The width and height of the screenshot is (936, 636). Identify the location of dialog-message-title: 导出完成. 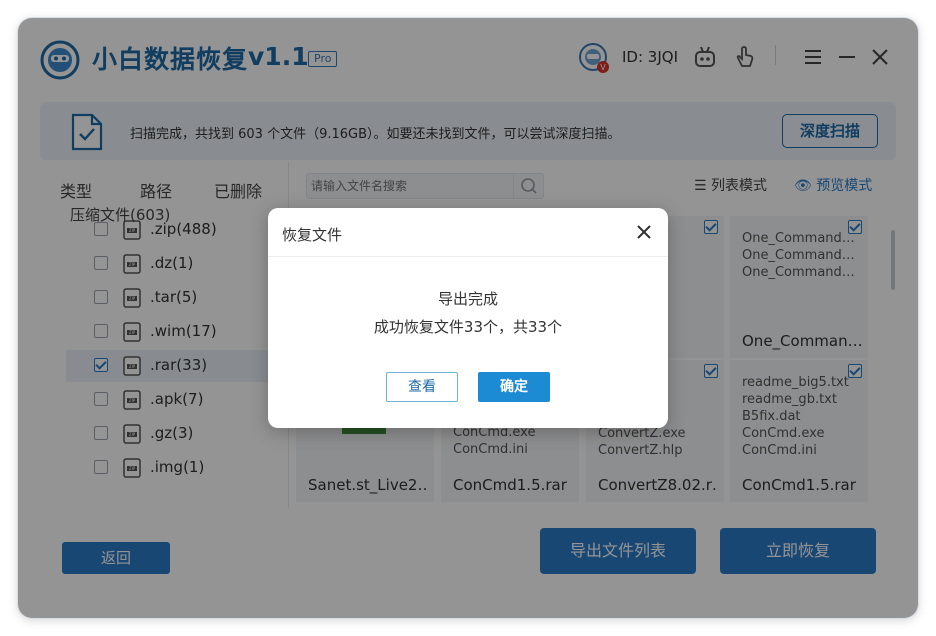
(467, 299).